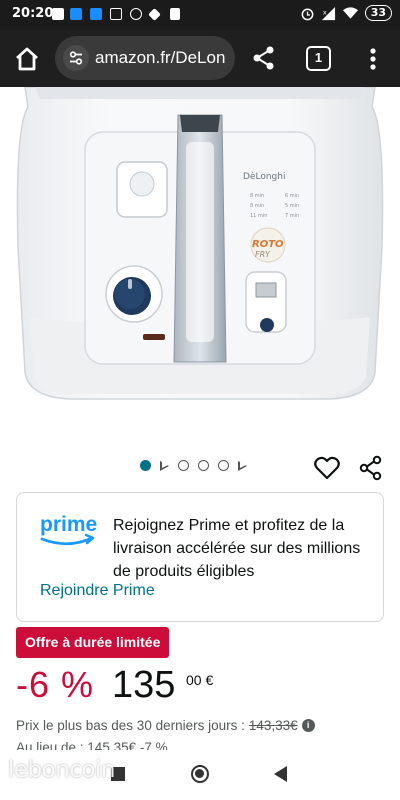  Describe the element at coordinates (292, 216) in the screenshot. I see `svg-text: 7 min` at that location.